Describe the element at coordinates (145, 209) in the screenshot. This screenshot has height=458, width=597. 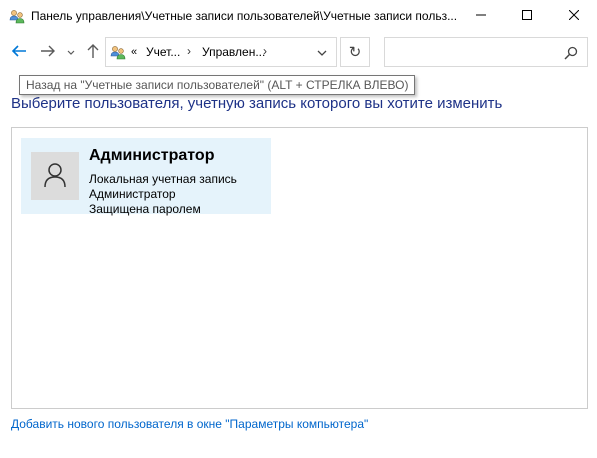
I see `user-password-status: Защищена паролем` at that location.